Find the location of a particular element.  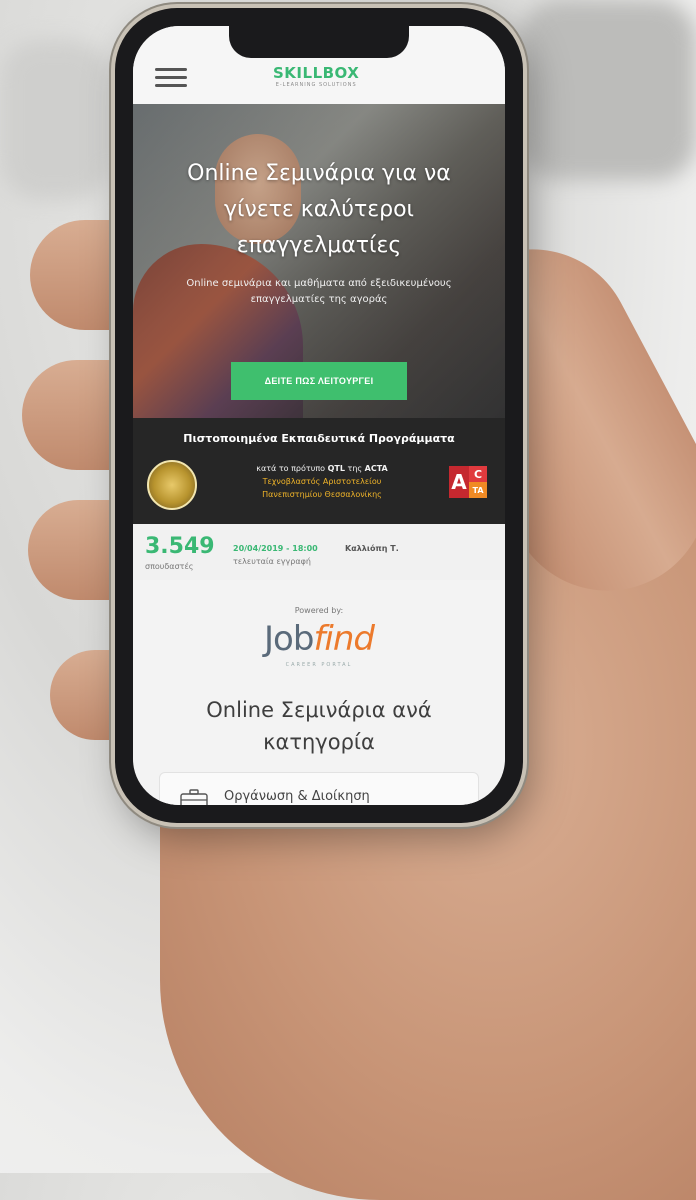

jobfind-logo-find: find is located at coordinates (344, 639).